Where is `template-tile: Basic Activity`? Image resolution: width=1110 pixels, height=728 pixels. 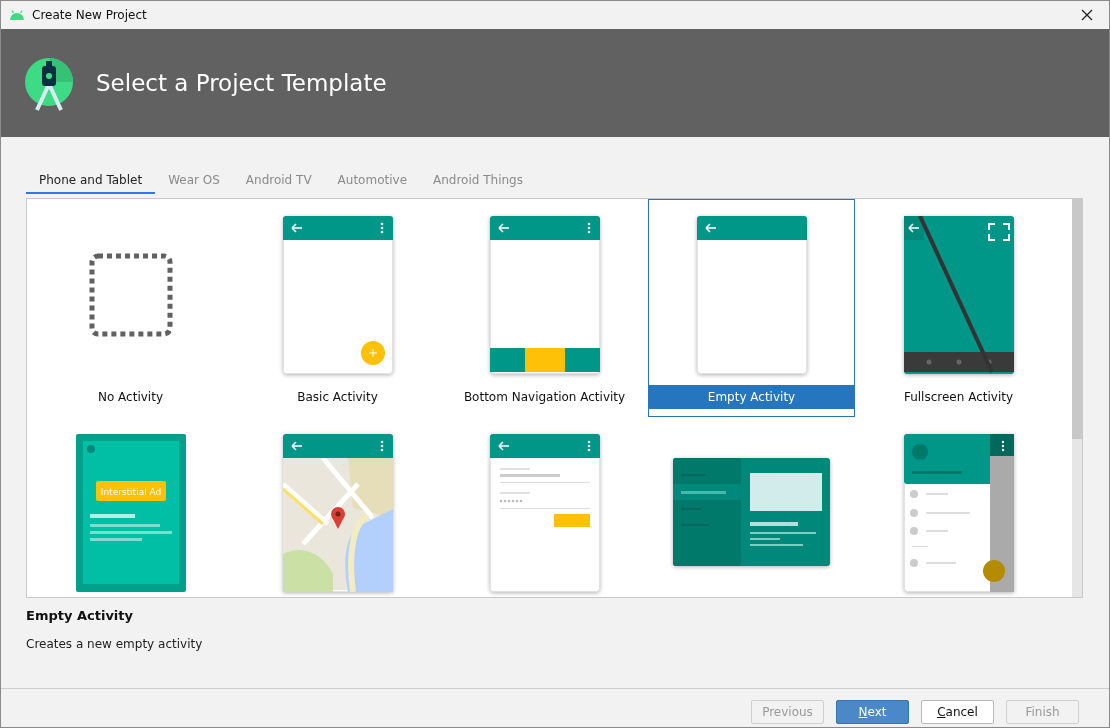 template-tile: Basic Activity is located at coordinates (337, 308).